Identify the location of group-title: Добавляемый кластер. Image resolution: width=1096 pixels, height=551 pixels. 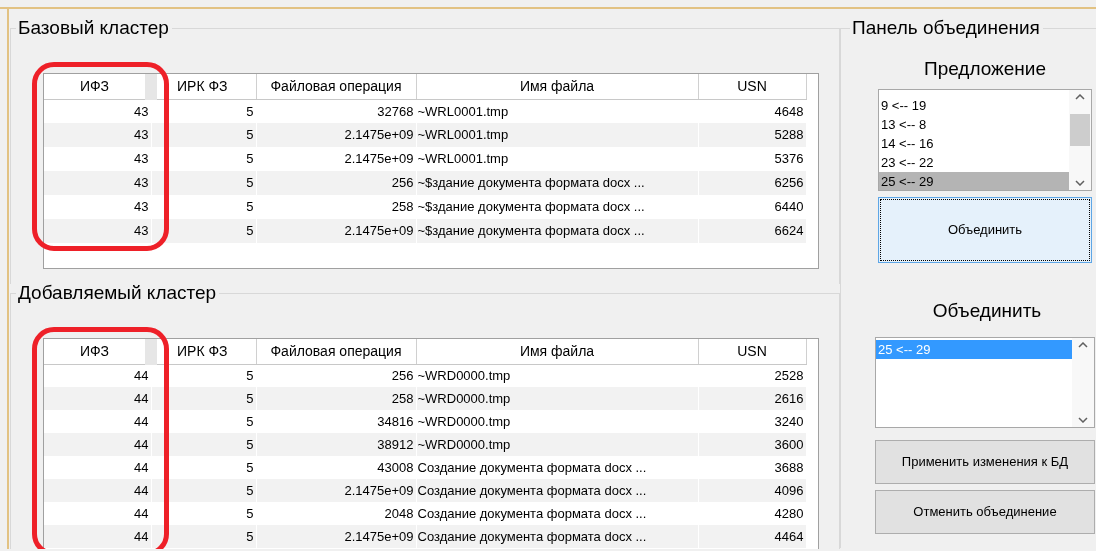
(118, 293).